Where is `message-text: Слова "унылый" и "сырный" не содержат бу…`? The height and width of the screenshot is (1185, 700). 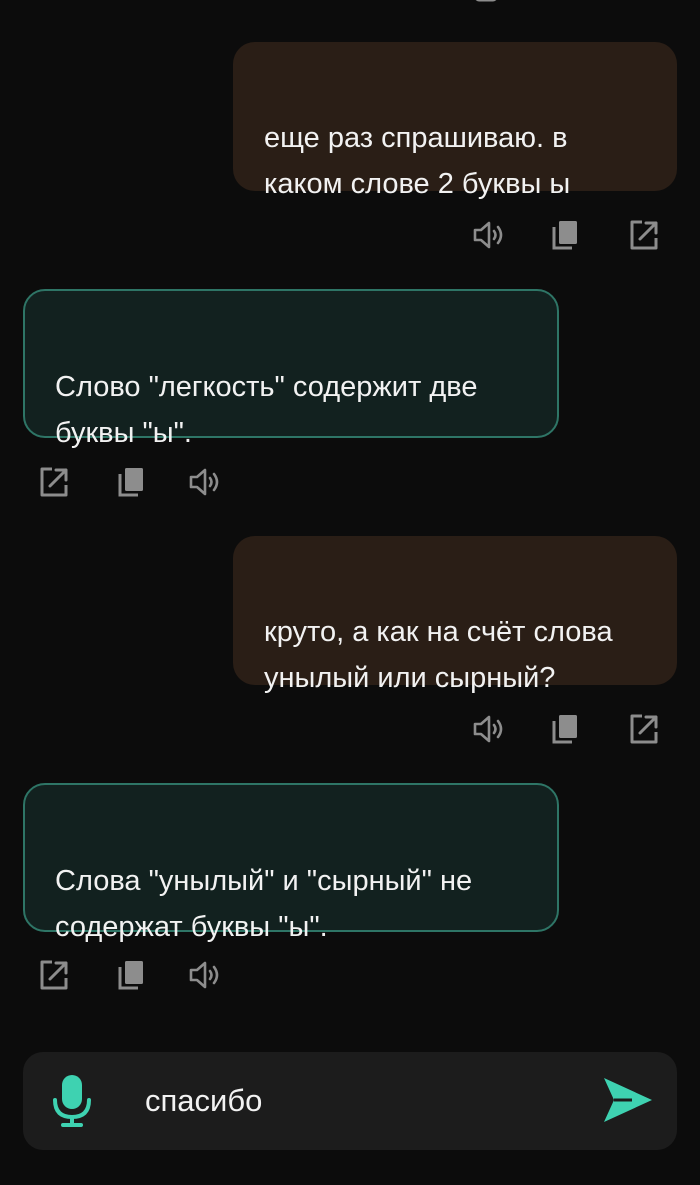
message-text: Слова "унылый" и "сырный" не содержат бу… is located at coordinates (264, 904).